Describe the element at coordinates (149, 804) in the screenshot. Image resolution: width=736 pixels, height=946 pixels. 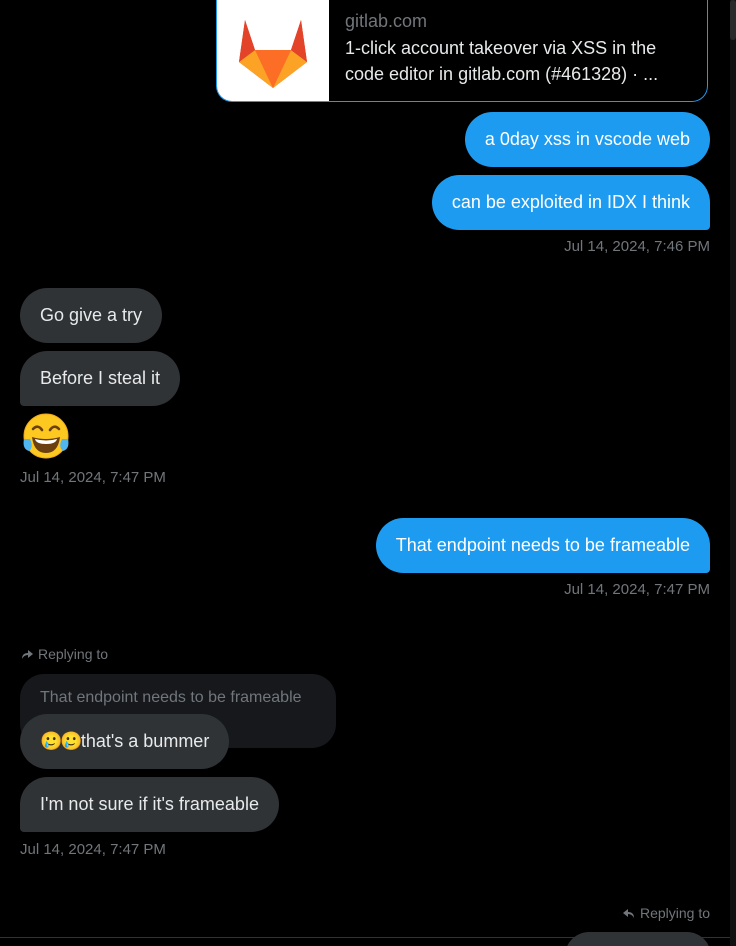
I see `received-message-bubble: I'm not sure if it's frameable` at that location.